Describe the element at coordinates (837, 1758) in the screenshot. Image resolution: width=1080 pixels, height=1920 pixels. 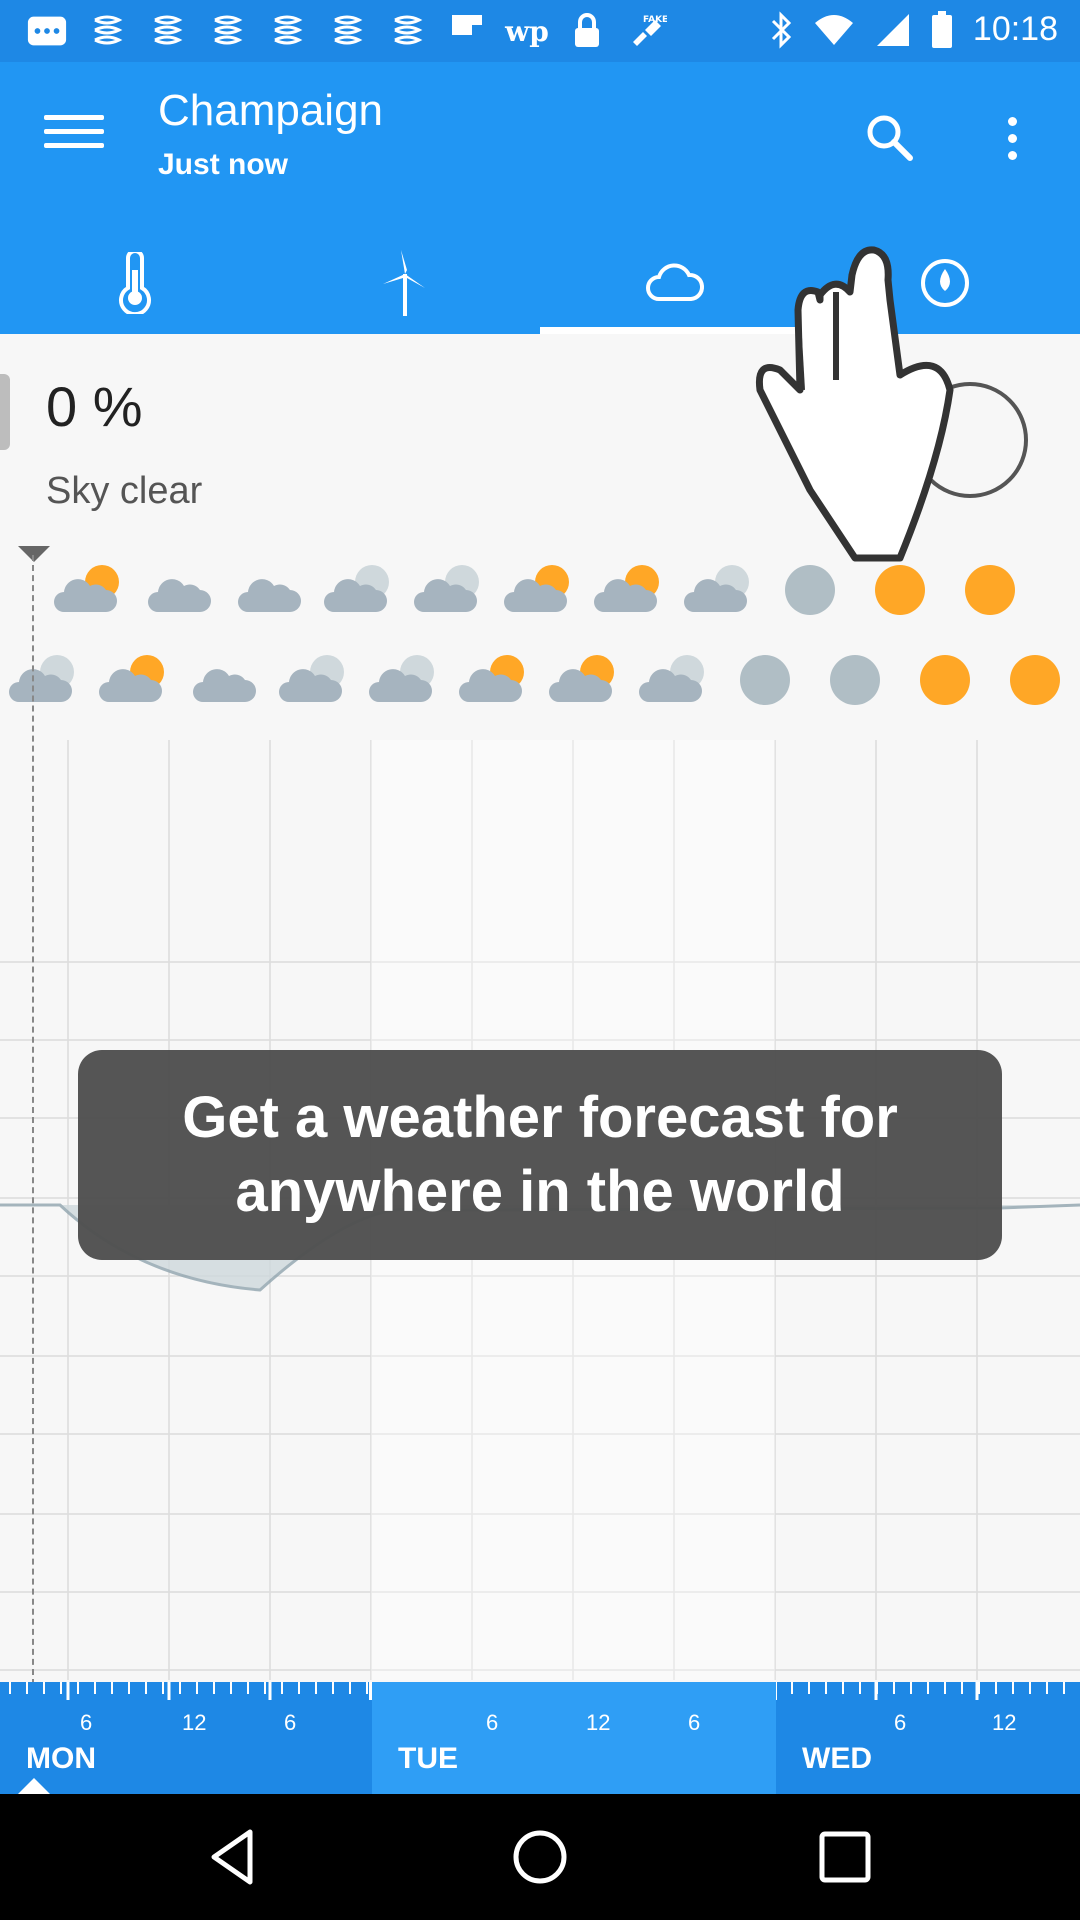
I see `day-label: WED` at that location.